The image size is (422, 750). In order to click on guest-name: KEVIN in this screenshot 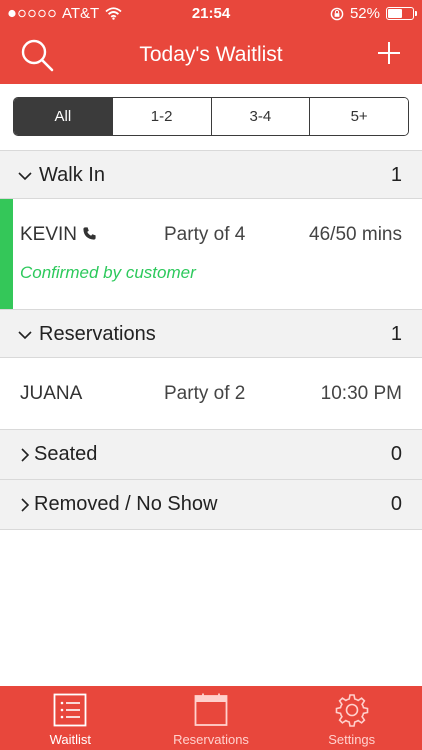, I will do `click(49, 234)`.